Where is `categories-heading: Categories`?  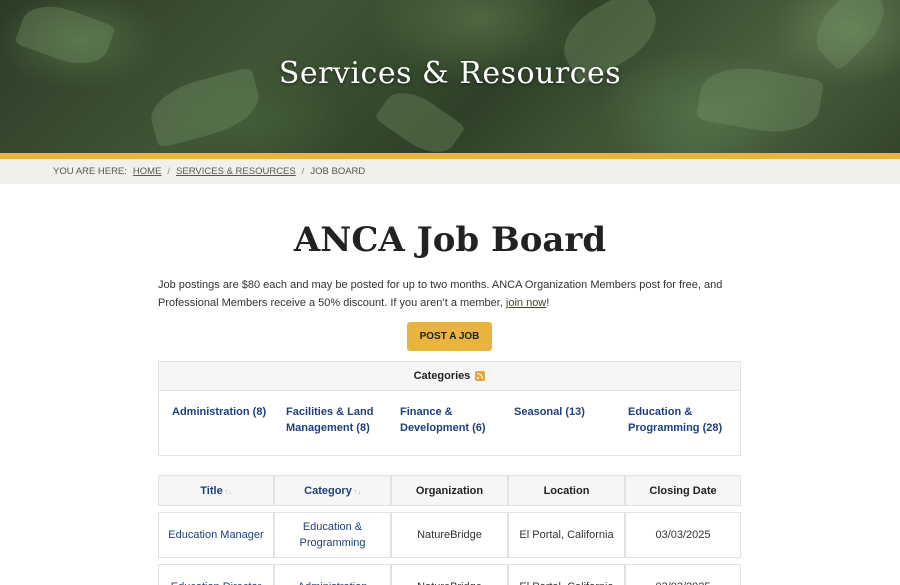 categories-heading: Categories is located at coordinates (442, 376).